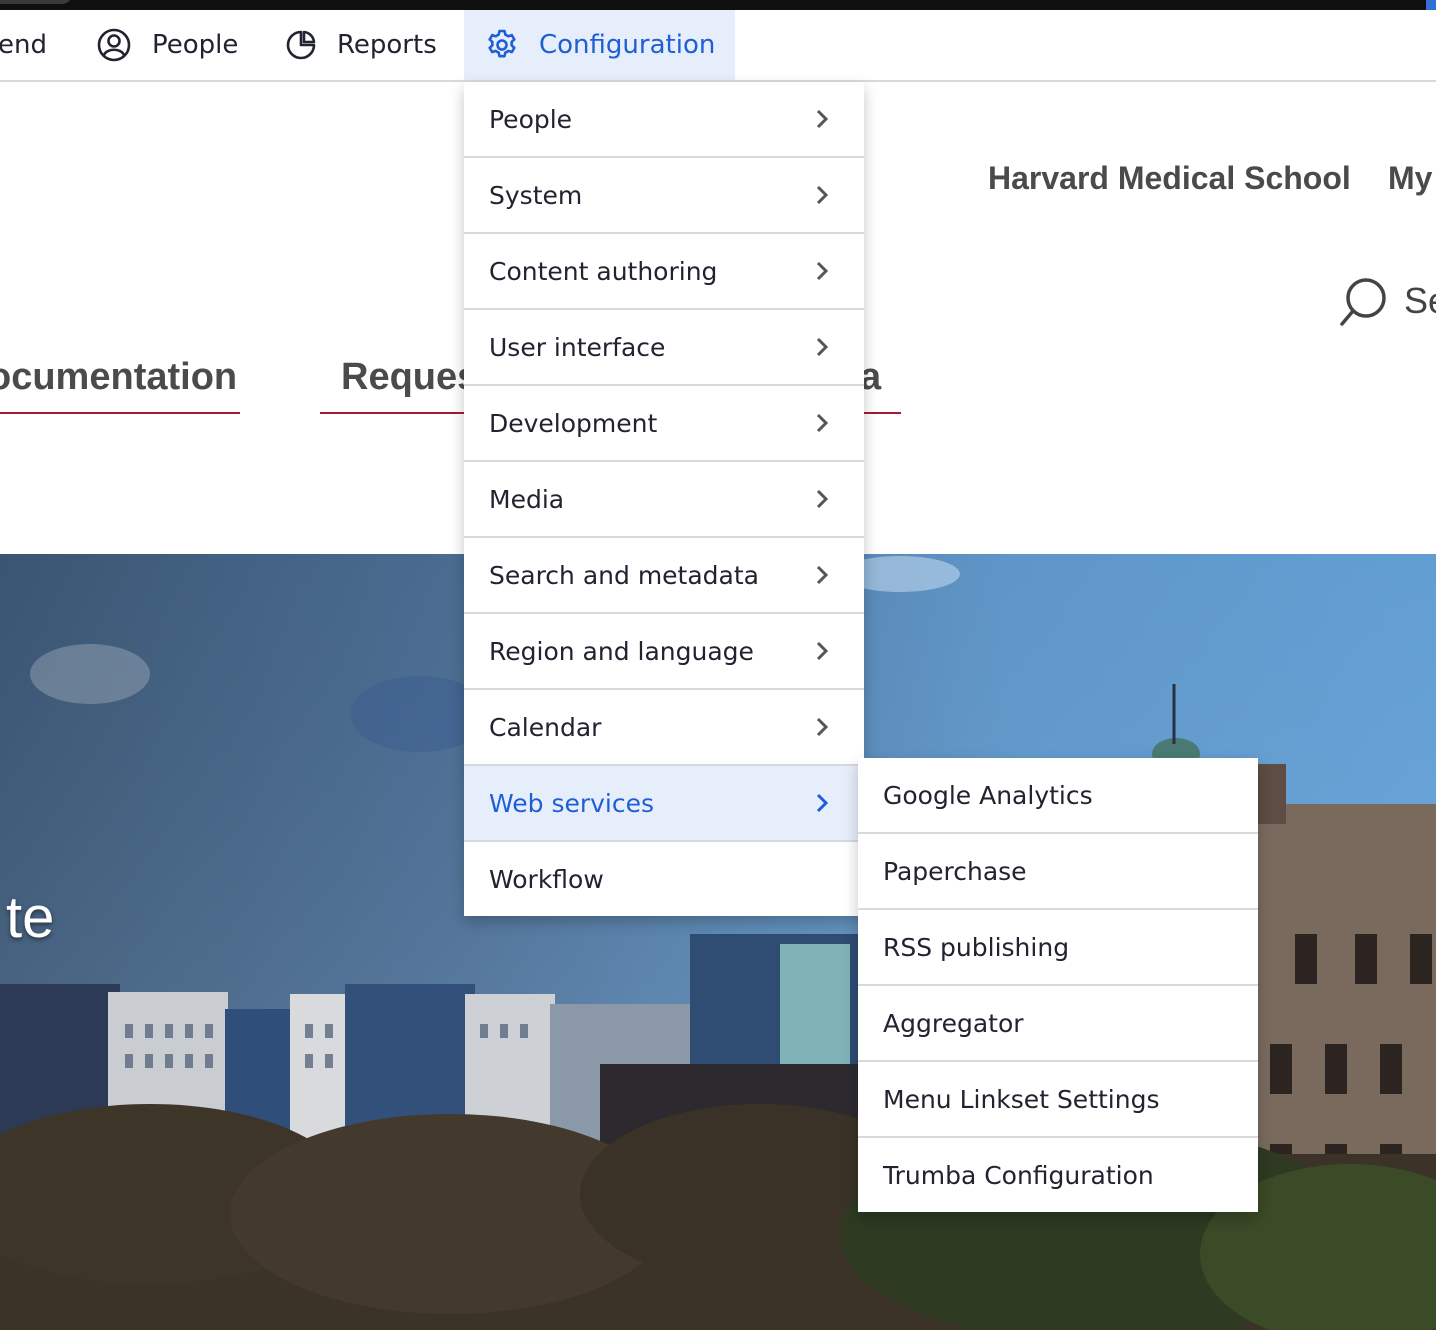 The image size is (1436, 1330). What do you see at coordinates (572, 803) in the screenshot?
I see `menu-item-label: Web services` at bounding box center [572, 803].